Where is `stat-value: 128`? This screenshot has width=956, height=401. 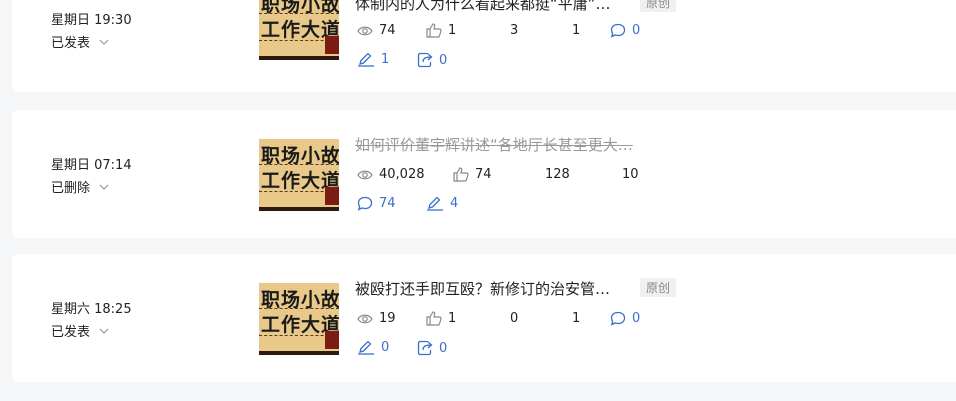 stat-value: 128 is located at coordinates (557, 174).